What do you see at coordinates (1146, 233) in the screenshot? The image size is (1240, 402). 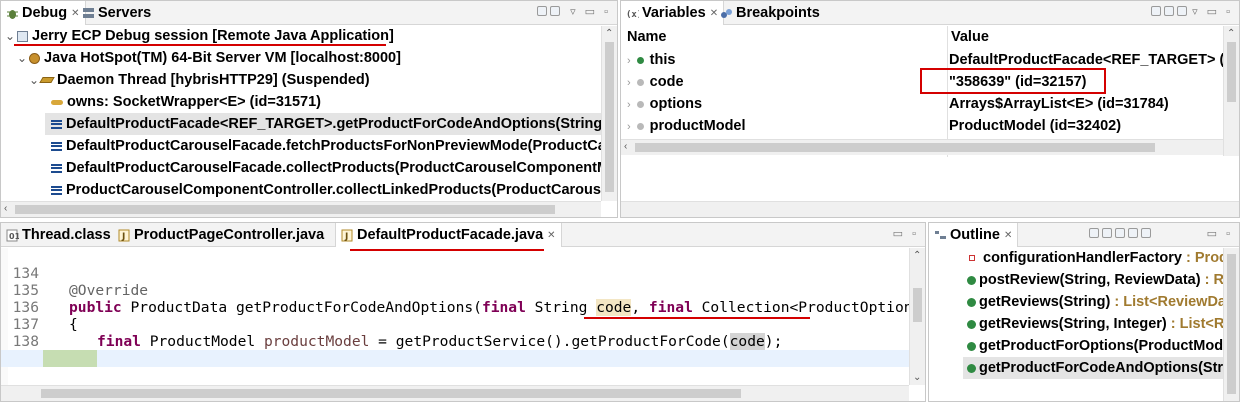 I see `hide-local-types-icon` at bounding box center [1146, 233].